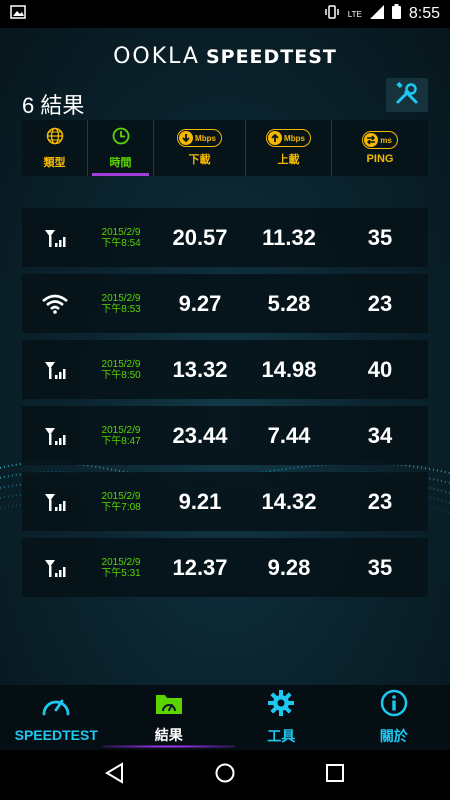  I want to click on app-logo: OOKLA SPEEDTEST, so click(225, 56).